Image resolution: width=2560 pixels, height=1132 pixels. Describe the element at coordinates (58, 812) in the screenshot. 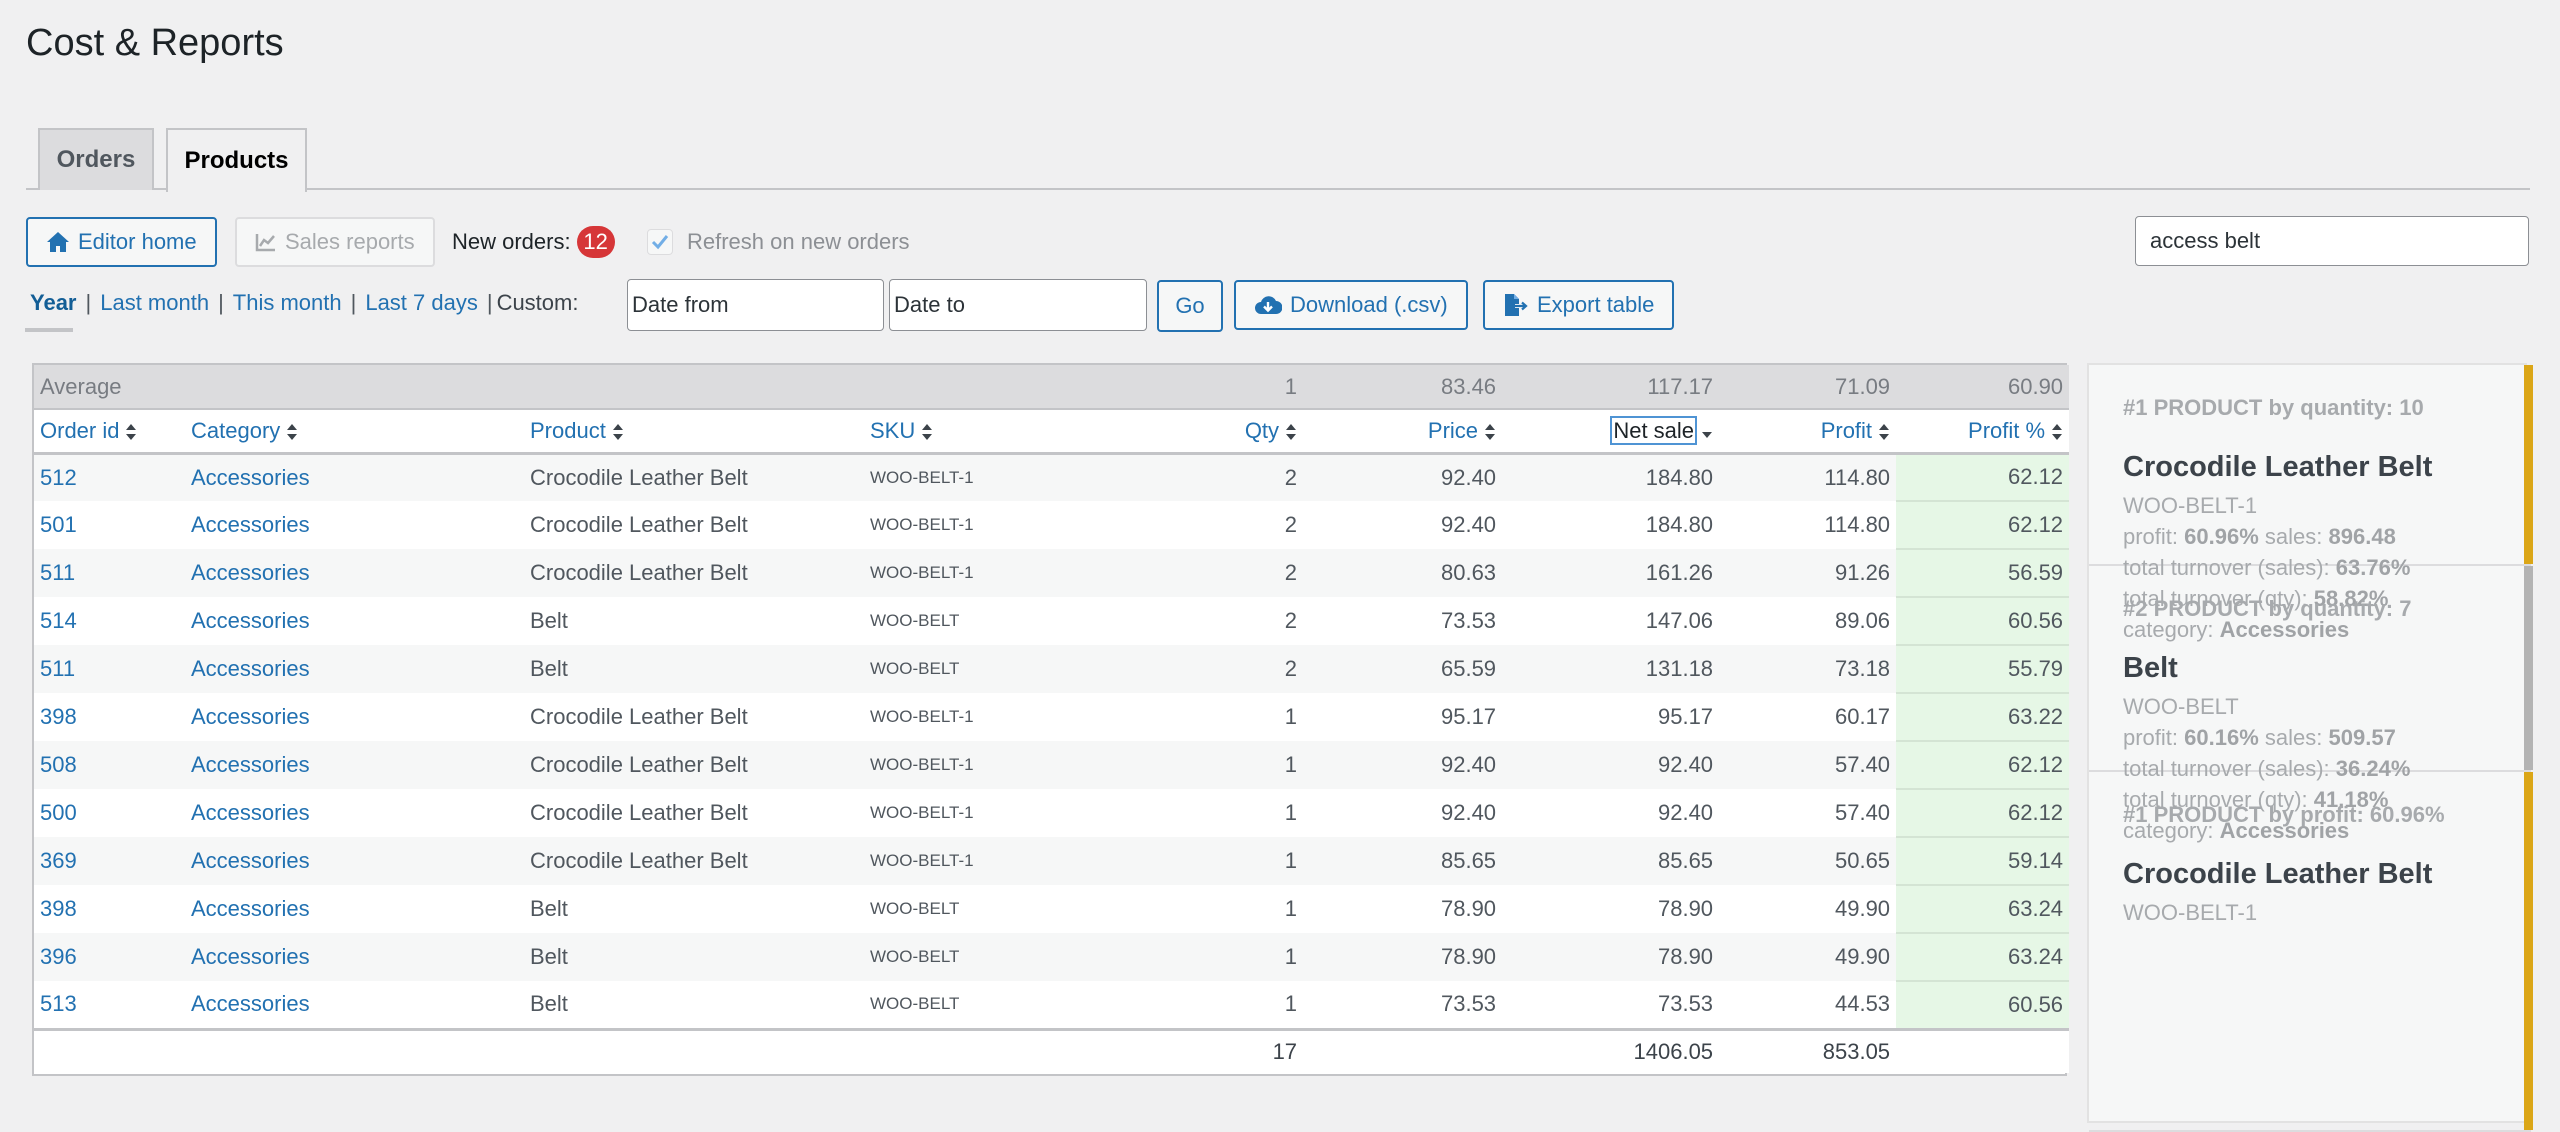

I see `order-link: 500` at that location.